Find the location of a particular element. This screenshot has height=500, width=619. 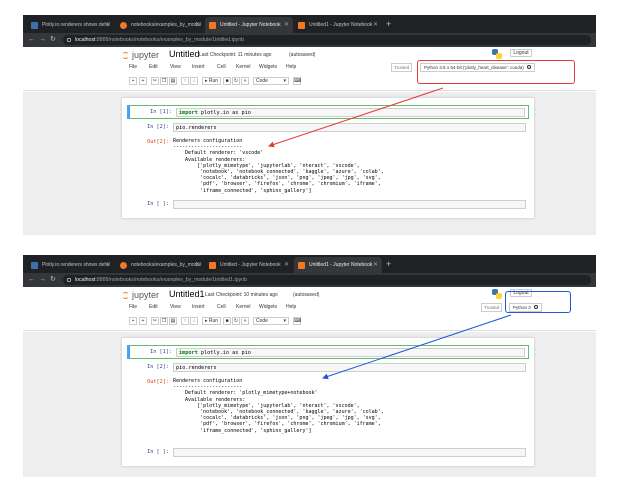

blue-arrow is located at coordinates (417, 347).